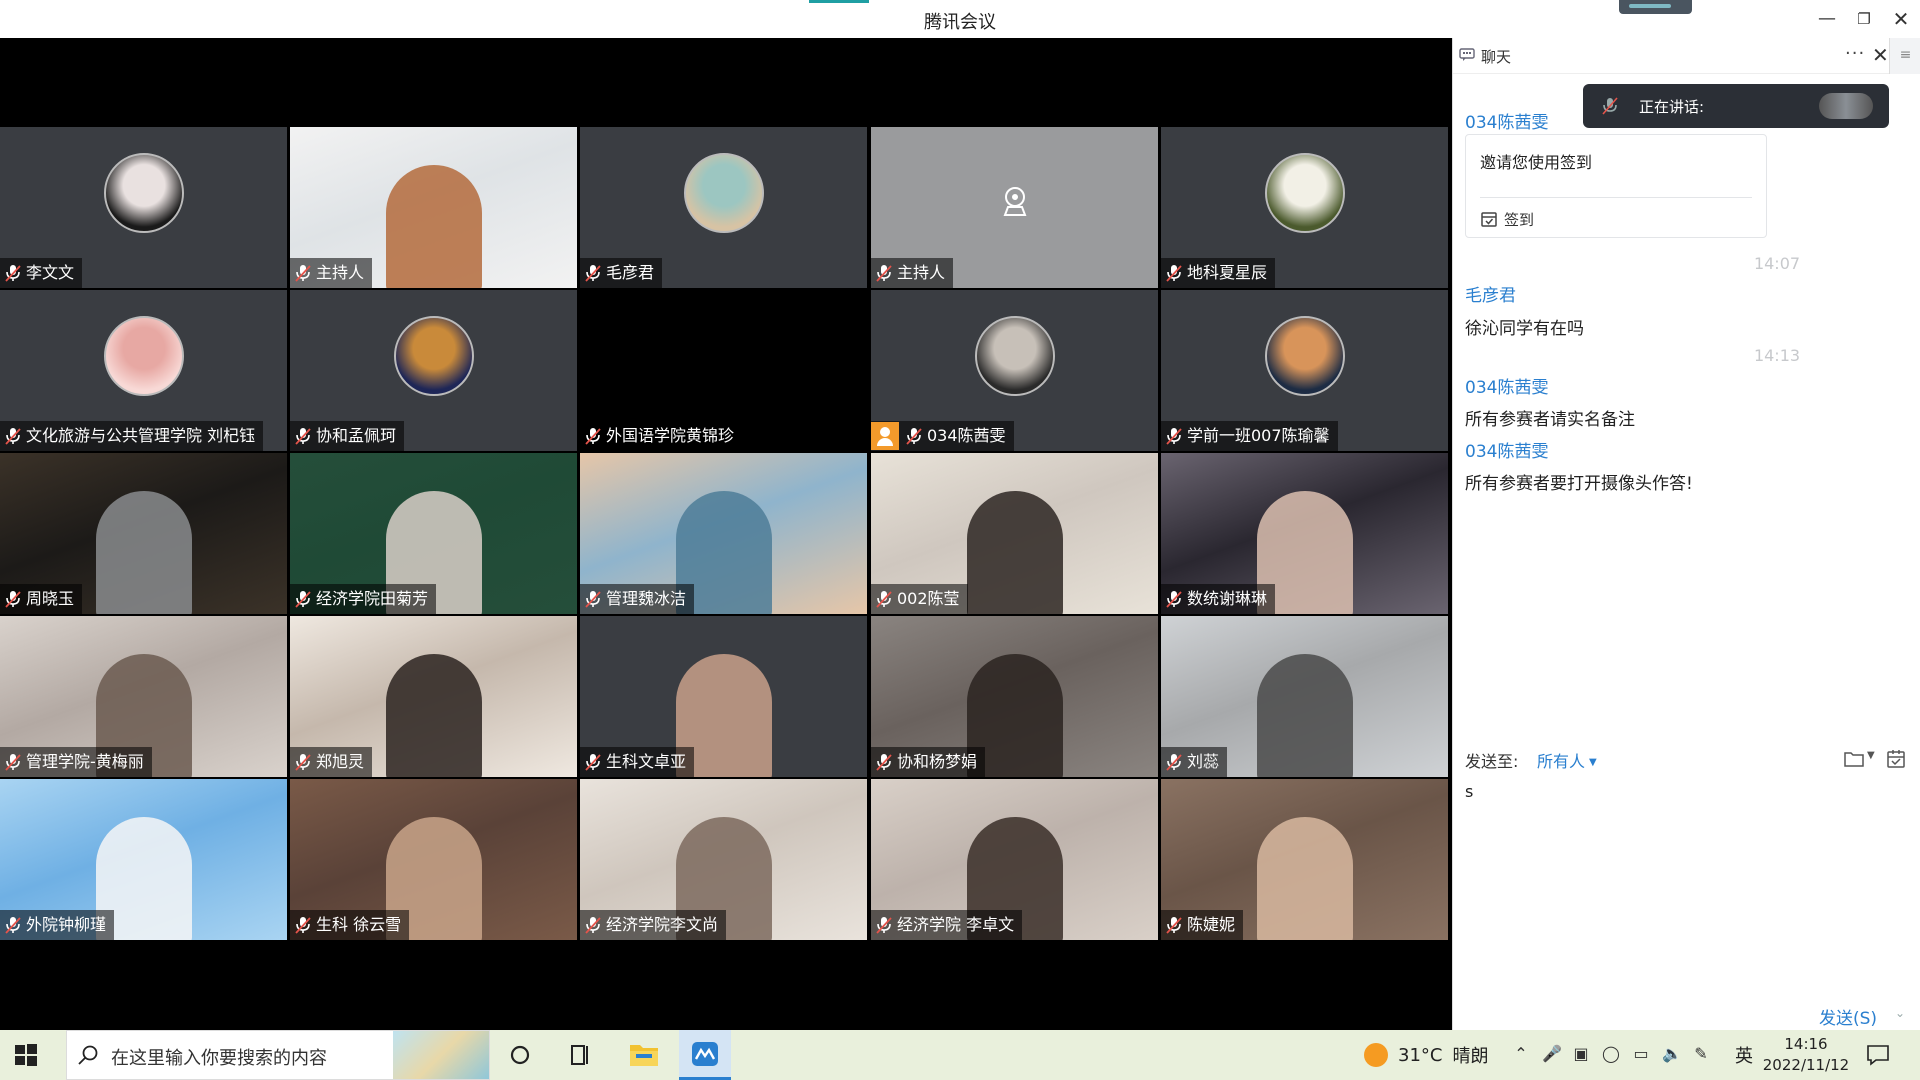  What do you see at coordinates (1854, 759) in the screenshot?
I see `file-icon` at bounding box center [1854, 759].